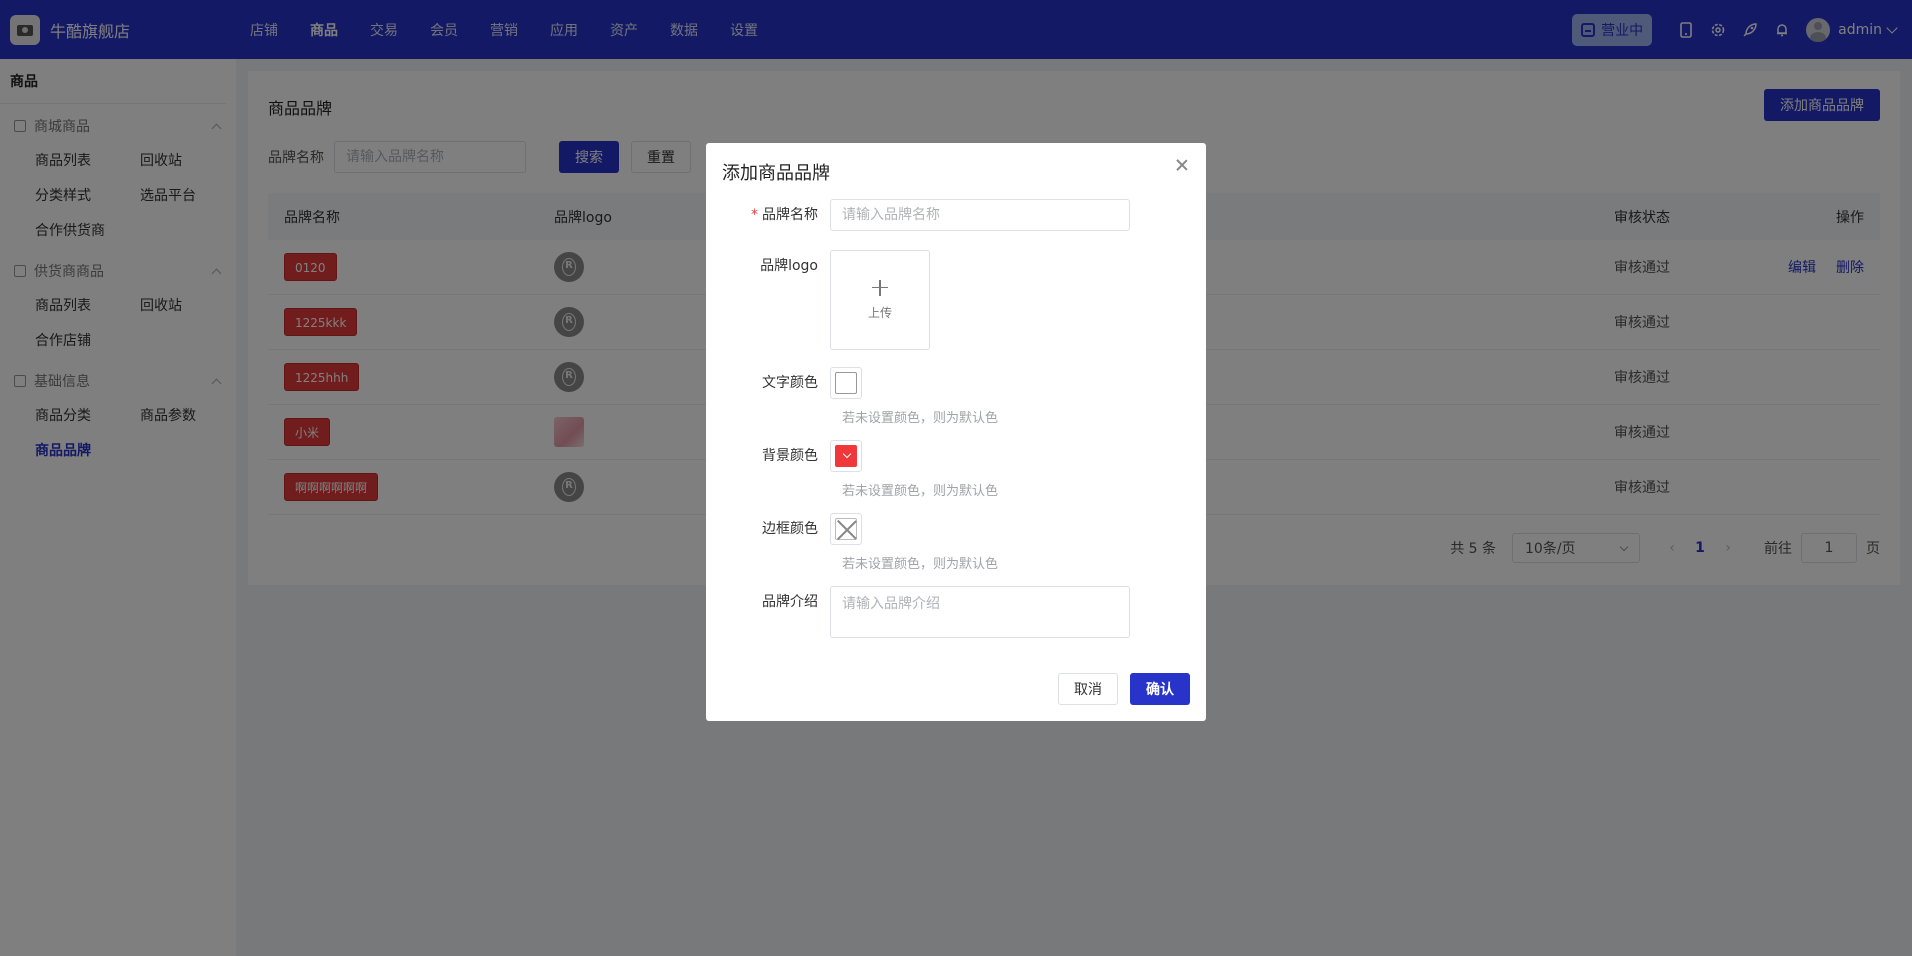  I want to click on bg-color-picker, so click(846, 456).